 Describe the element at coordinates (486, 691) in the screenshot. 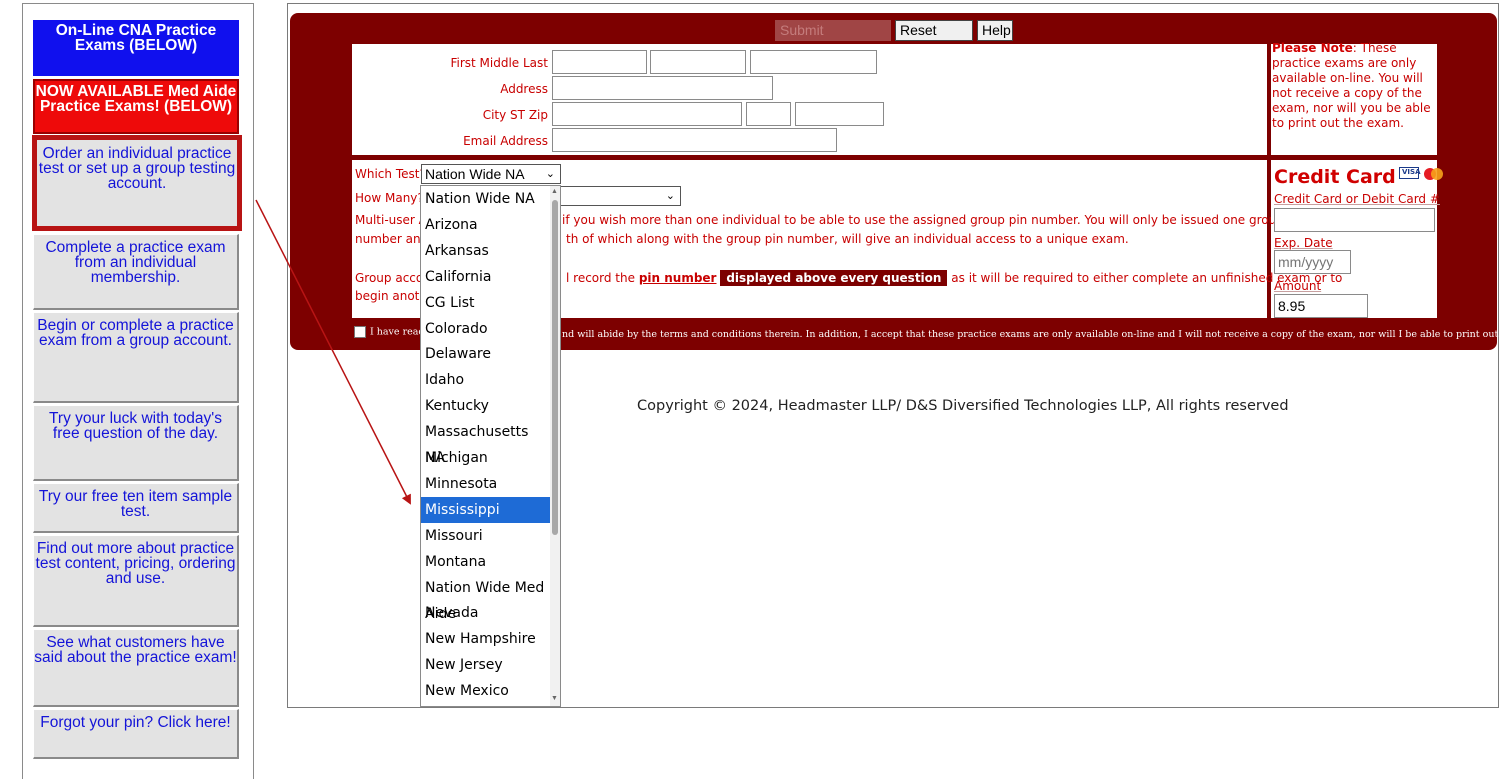

I see `dropdown-option: New Mexico` at that location.